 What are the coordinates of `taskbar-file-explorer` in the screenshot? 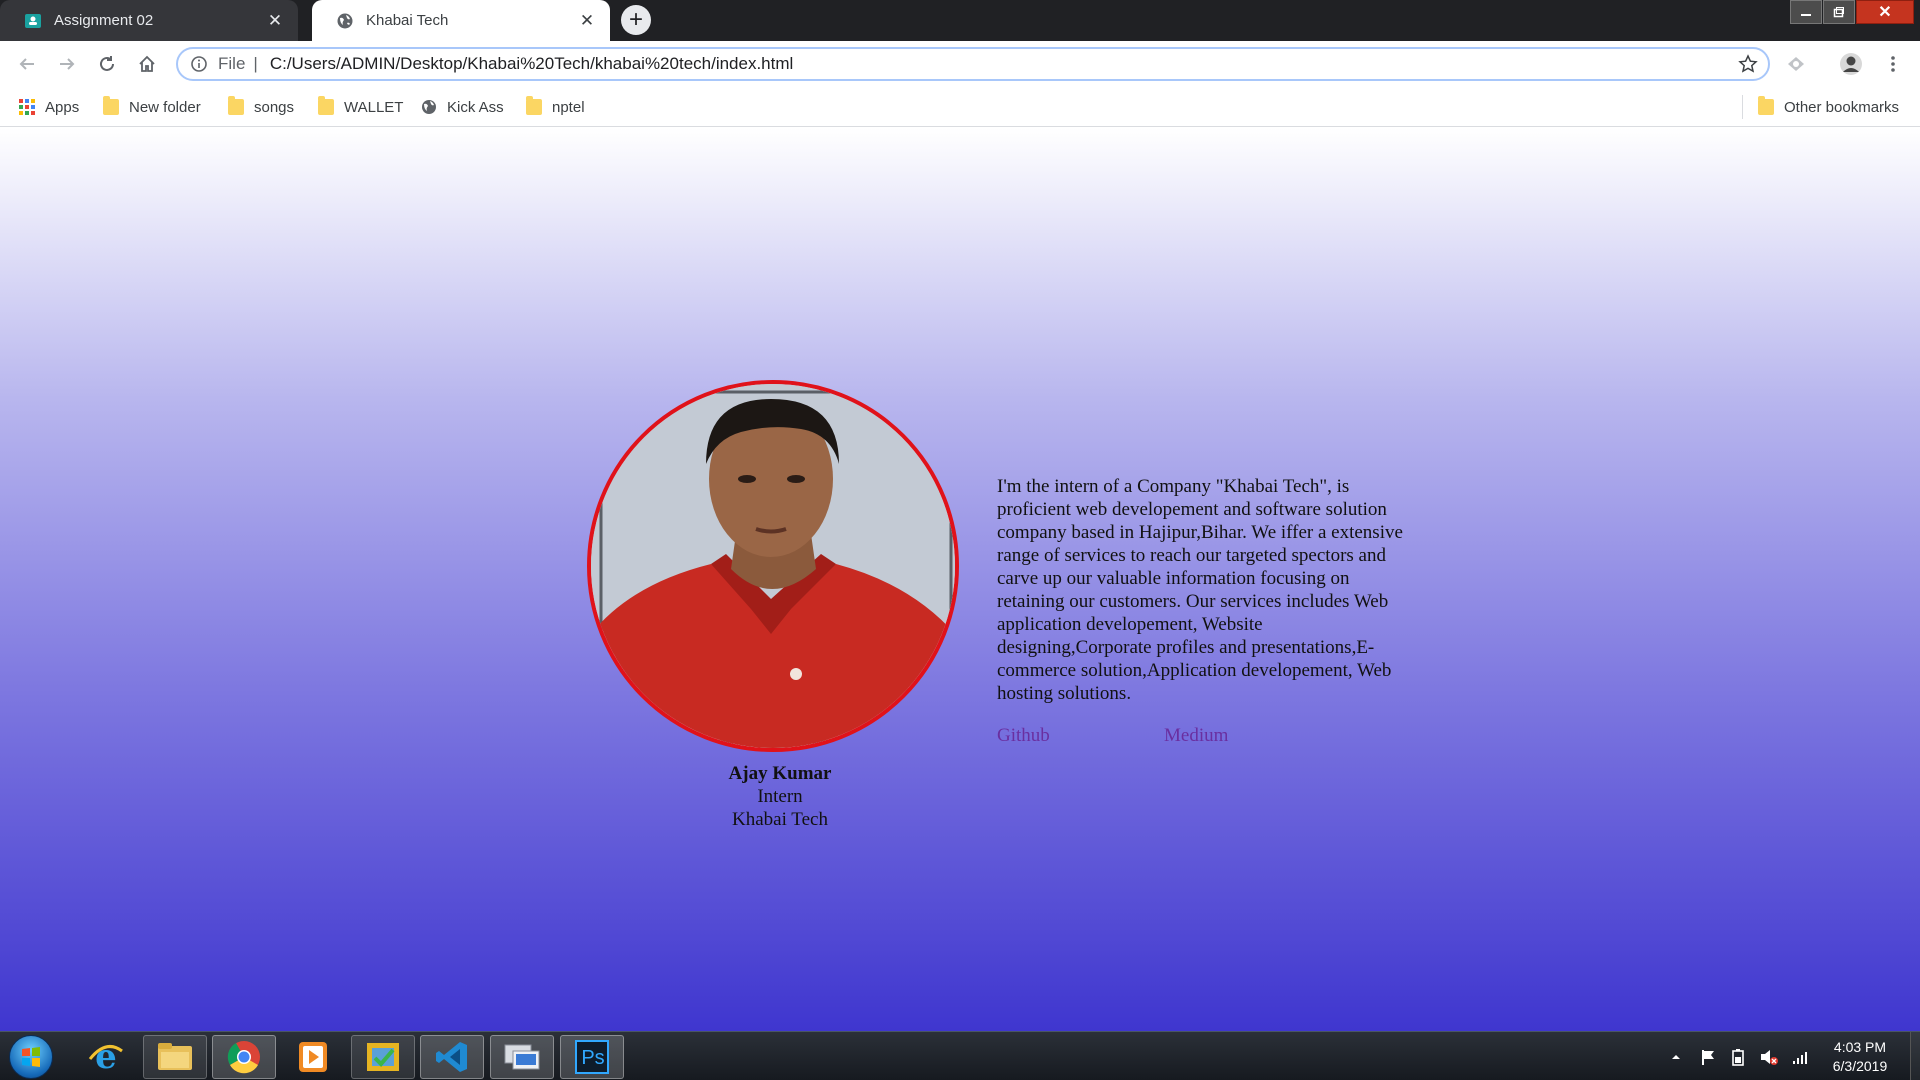 It's located at (175, 1057).